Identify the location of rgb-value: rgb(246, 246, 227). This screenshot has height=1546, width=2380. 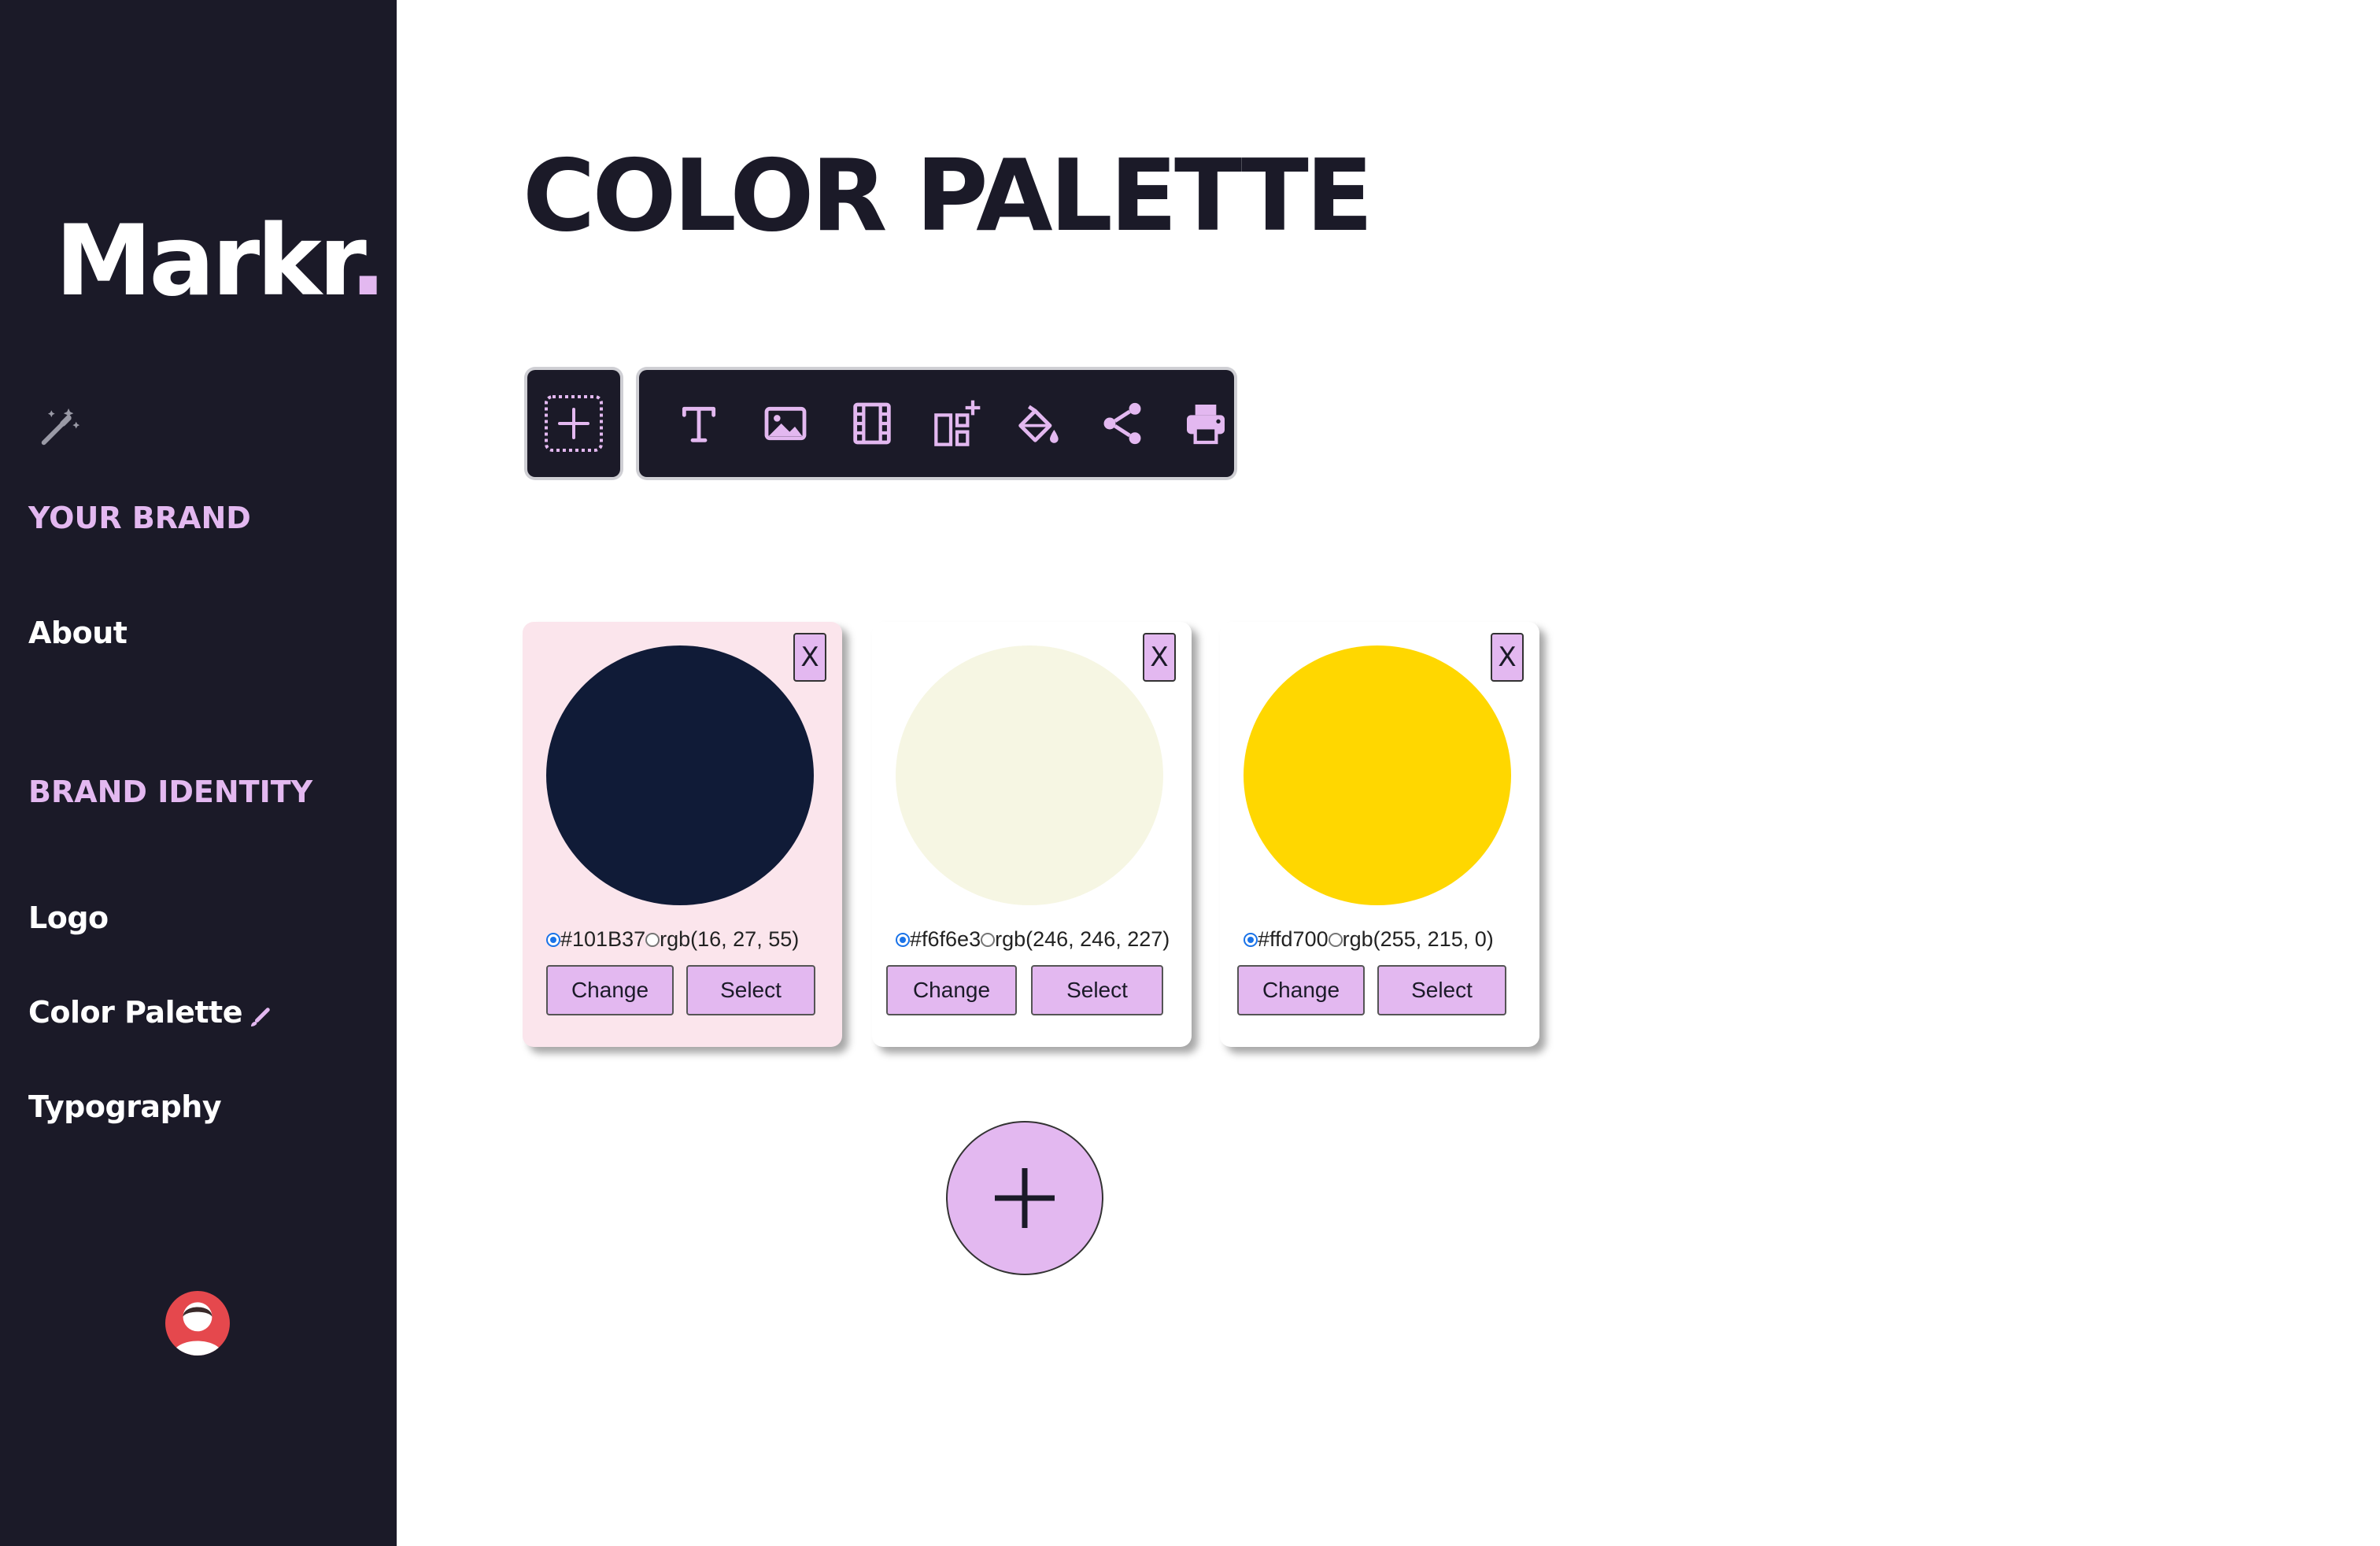
(1082, 939).